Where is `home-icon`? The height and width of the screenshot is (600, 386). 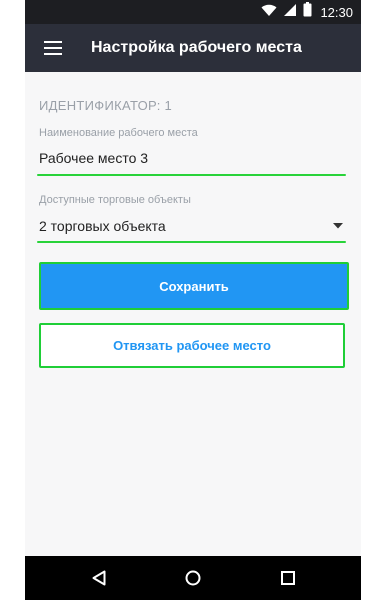 home-icon is located at coordinates (193, 578).